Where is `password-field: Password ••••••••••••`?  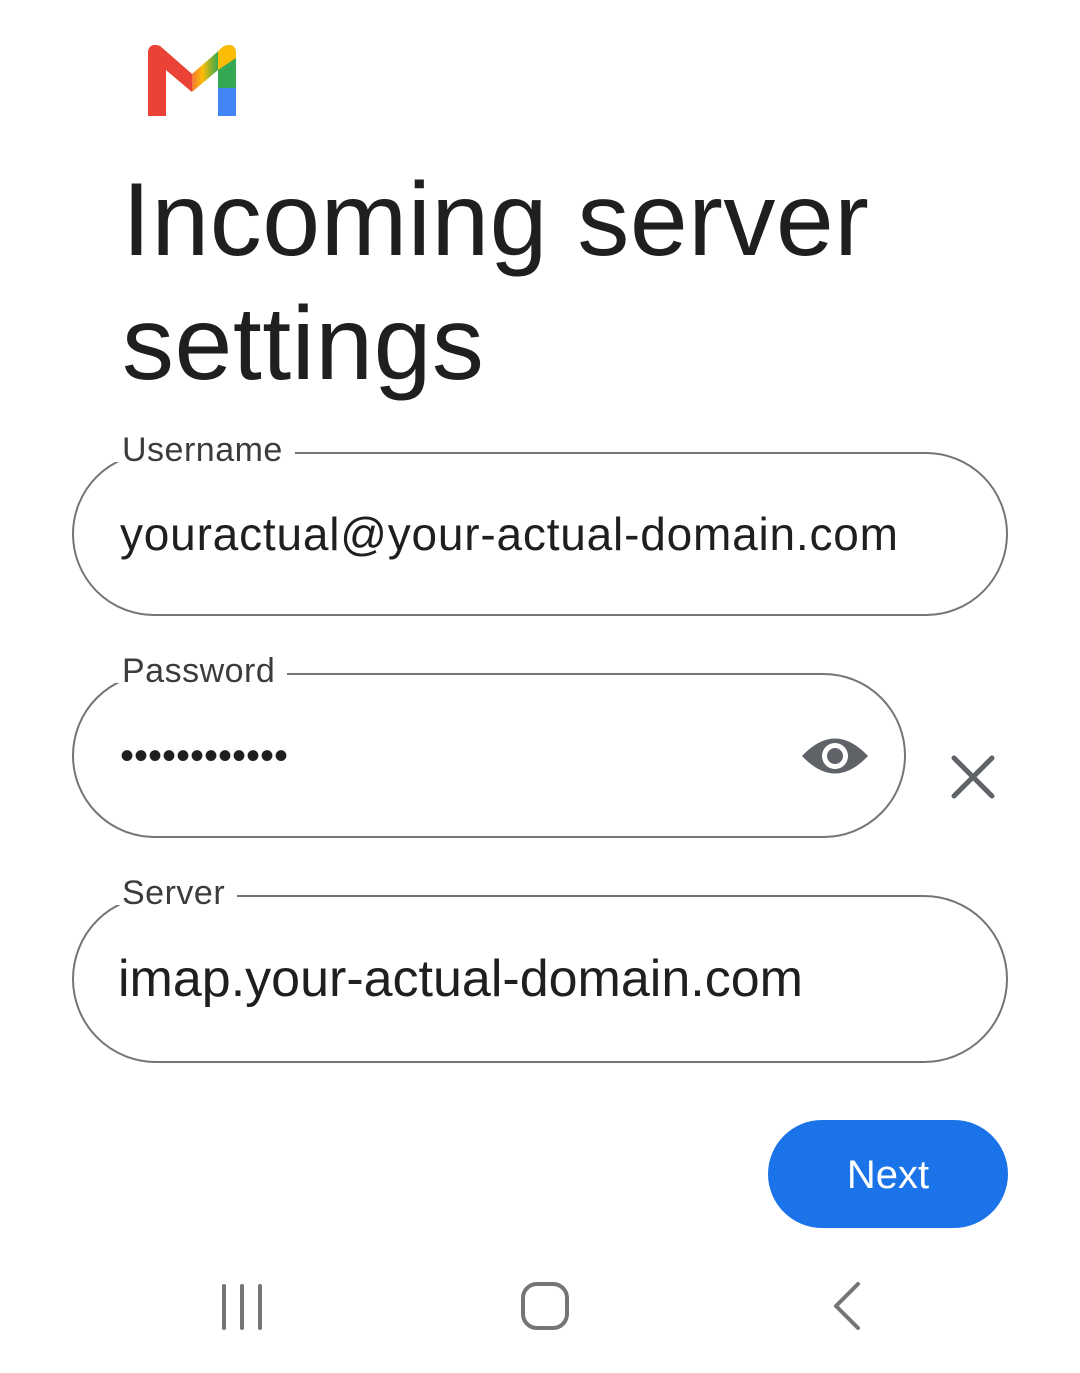
password-field: Password •••••••••••• is located at coordinates (489, 743).